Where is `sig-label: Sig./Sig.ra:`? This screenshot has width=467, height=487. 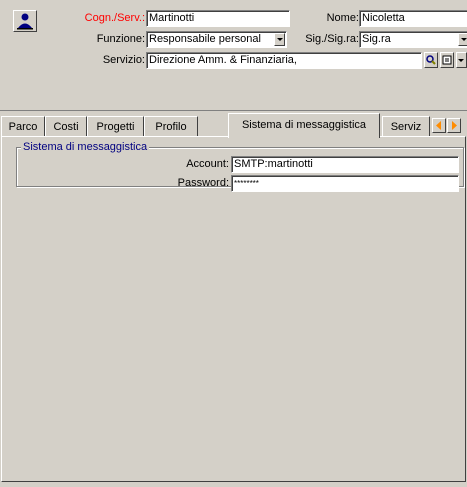
sig-label: Sig./Sig.ra: is located at coordinates (332, 39).